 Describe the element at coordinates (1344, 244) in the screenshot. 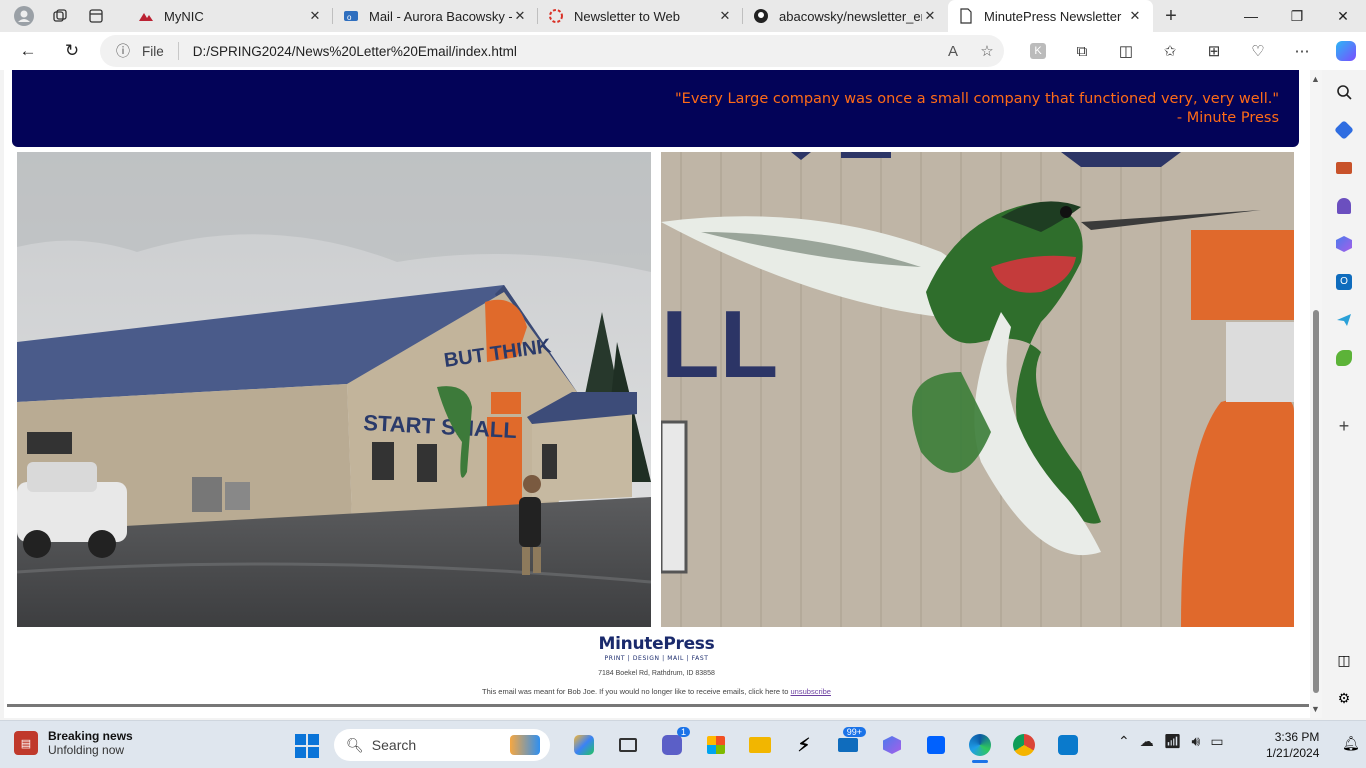

I see `microsoft365-icon` at that location.